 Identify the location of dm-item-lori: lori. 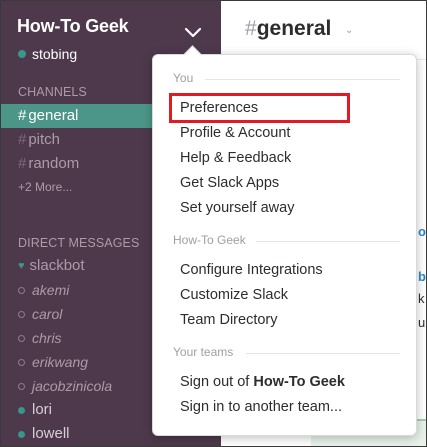
(35, 410).